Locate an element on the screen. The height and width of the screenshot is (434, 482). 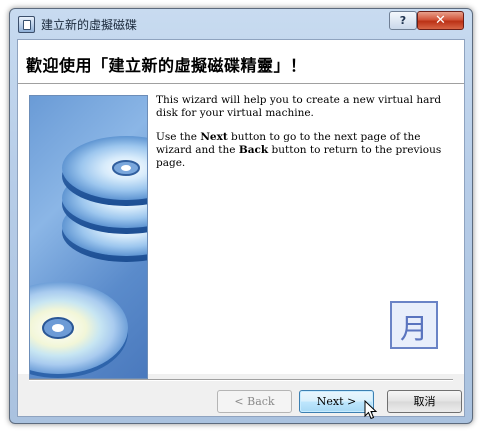
cancel-button: 取消 is located at coordinates (424, 401).